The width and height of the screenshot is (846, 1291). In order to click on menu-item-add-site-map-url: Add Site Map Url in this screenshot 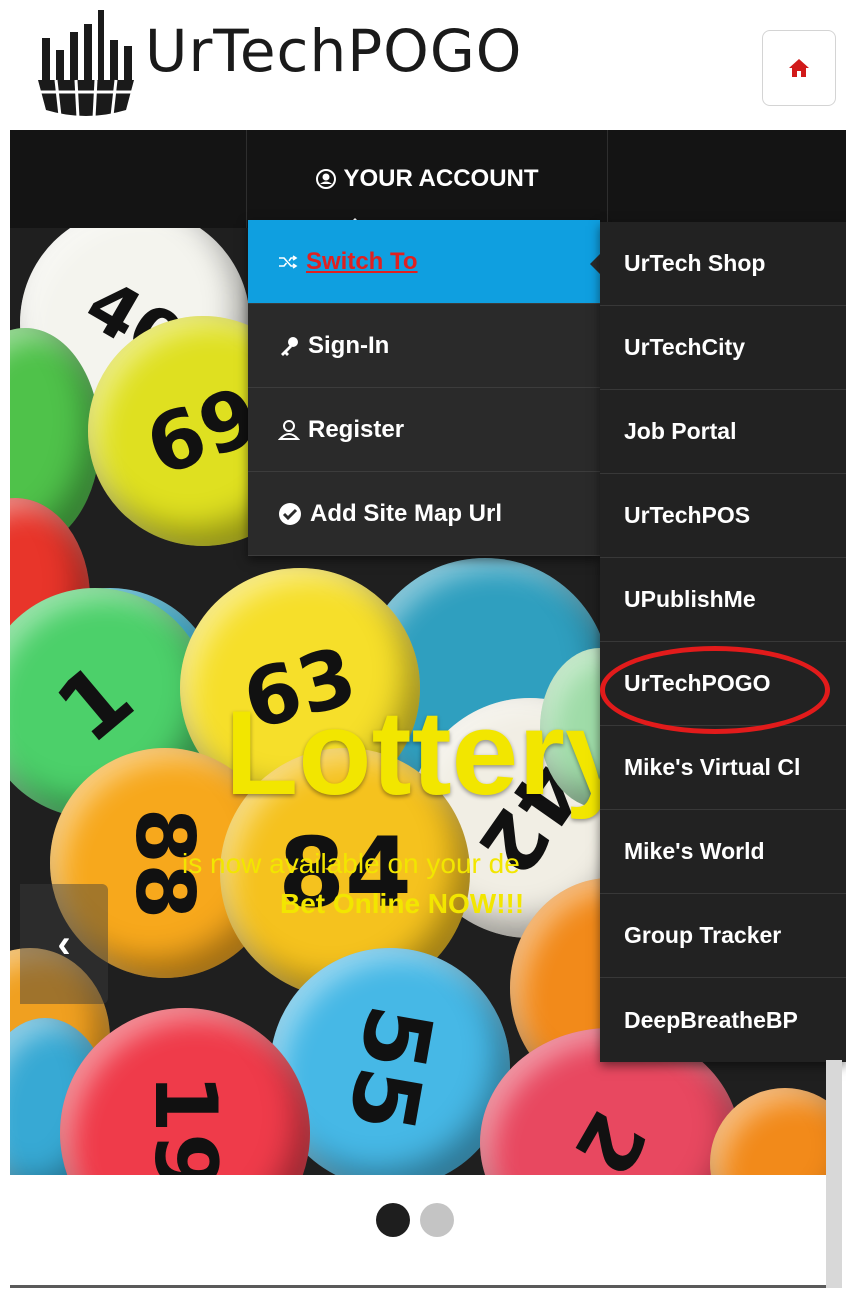, I will do `click(424, 514)`.